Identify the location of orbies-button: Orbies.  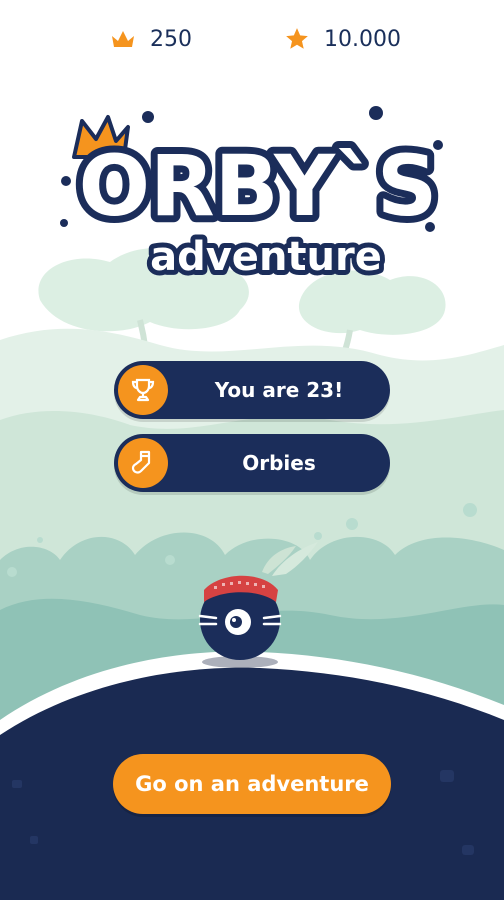
(252, 463).